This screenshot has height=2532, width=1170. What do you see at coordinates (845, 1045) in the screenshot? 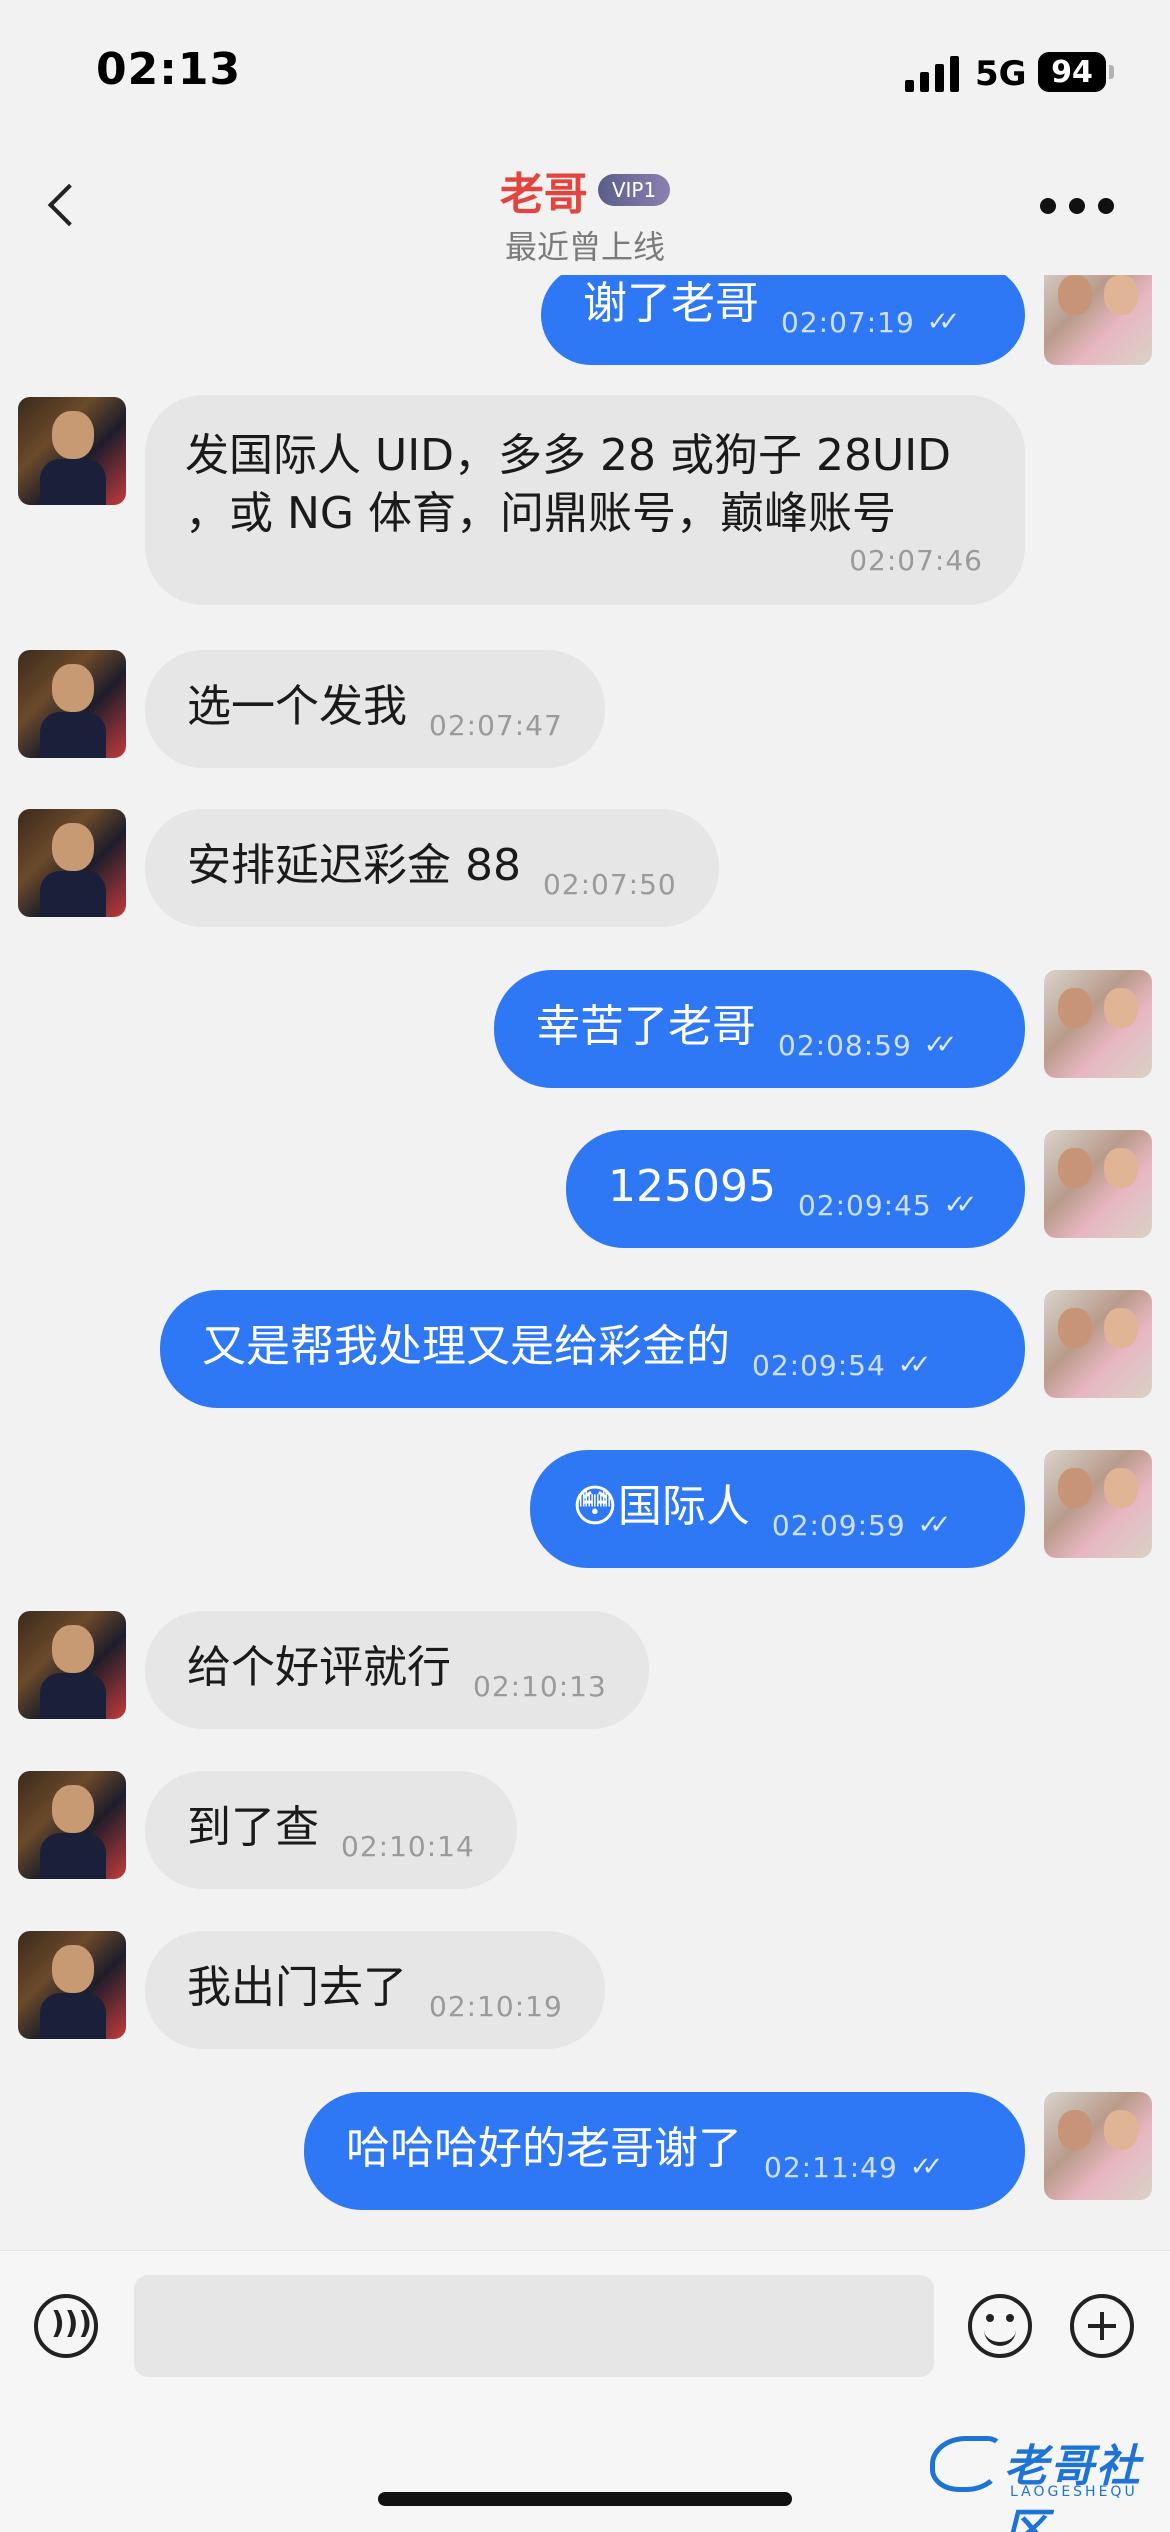
I see `message-time: 02:08:59` at bounding box center [845, 1045].